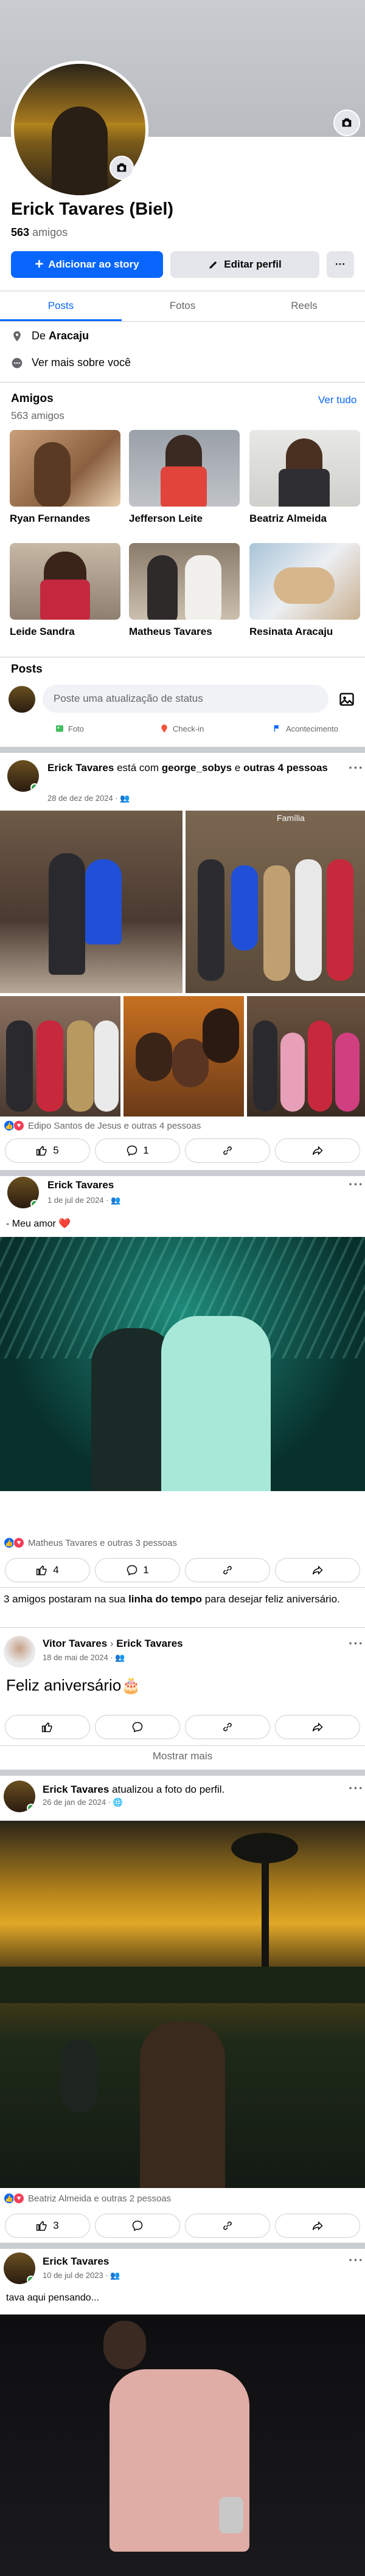 The image size is (365, 2576). What do you see at coordinates (165, 1599) in the screenshot?
I see `timeline-link: linha do tempo` at bounding box center [165, 1599].